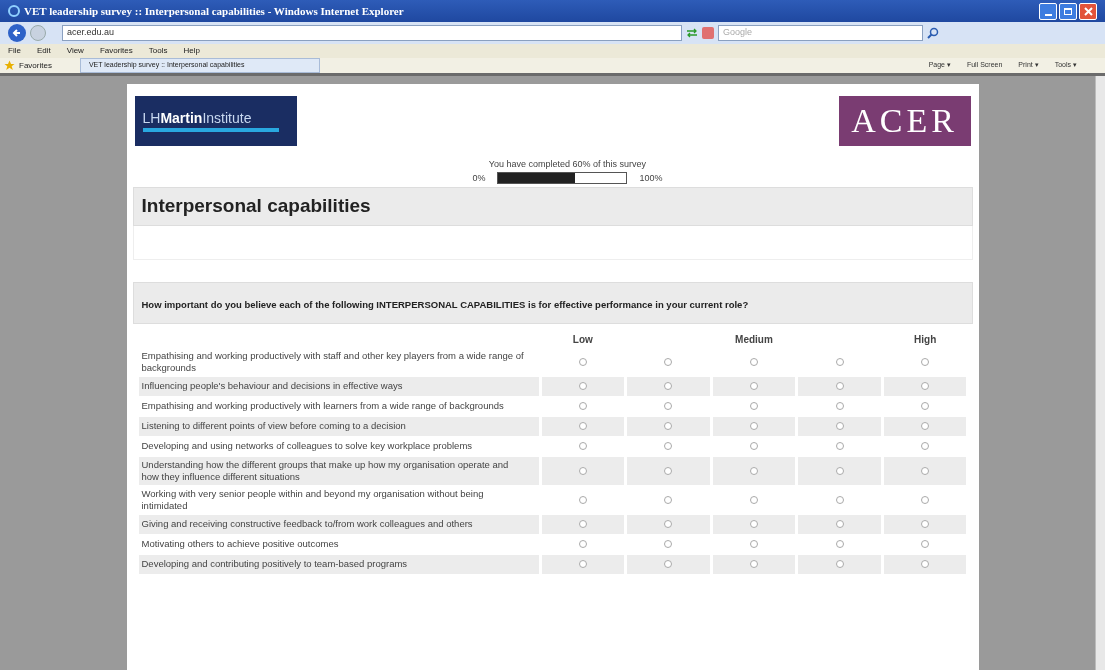 The image size is (1105, 670). What do you see at coordinates (1100, 373) in the screenshot?
I see `scrollbar` at bounding box center [1100, 373].